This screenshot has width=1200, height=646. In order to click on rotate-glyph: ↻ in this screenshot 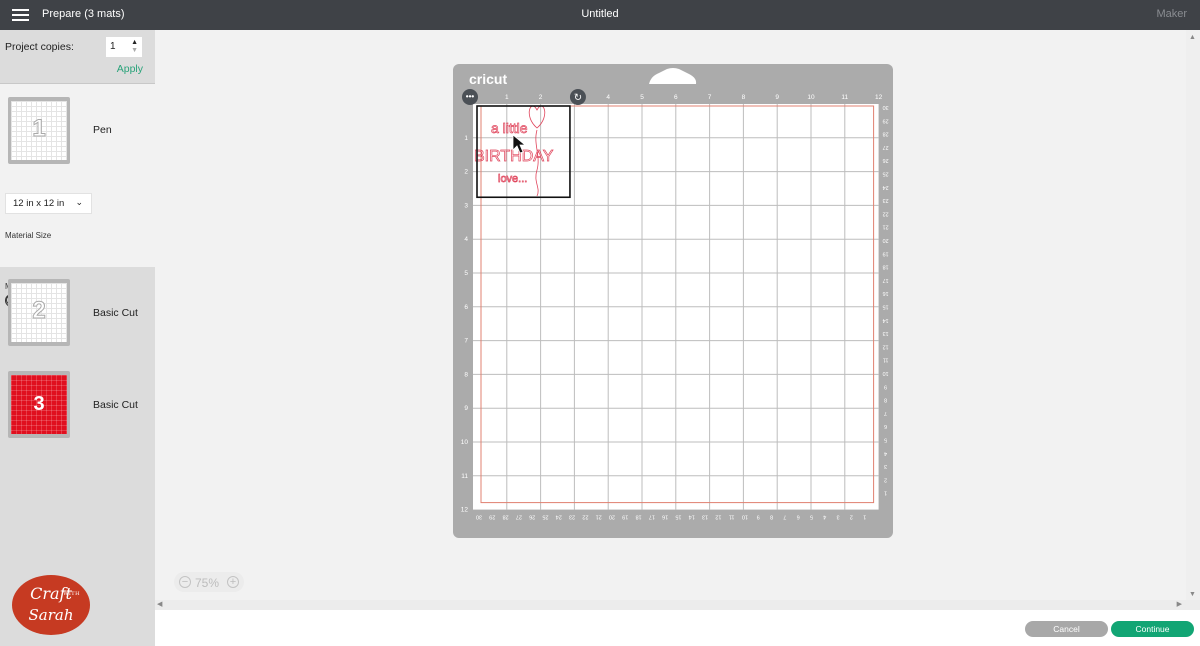, I will do `click(578, 98)`.